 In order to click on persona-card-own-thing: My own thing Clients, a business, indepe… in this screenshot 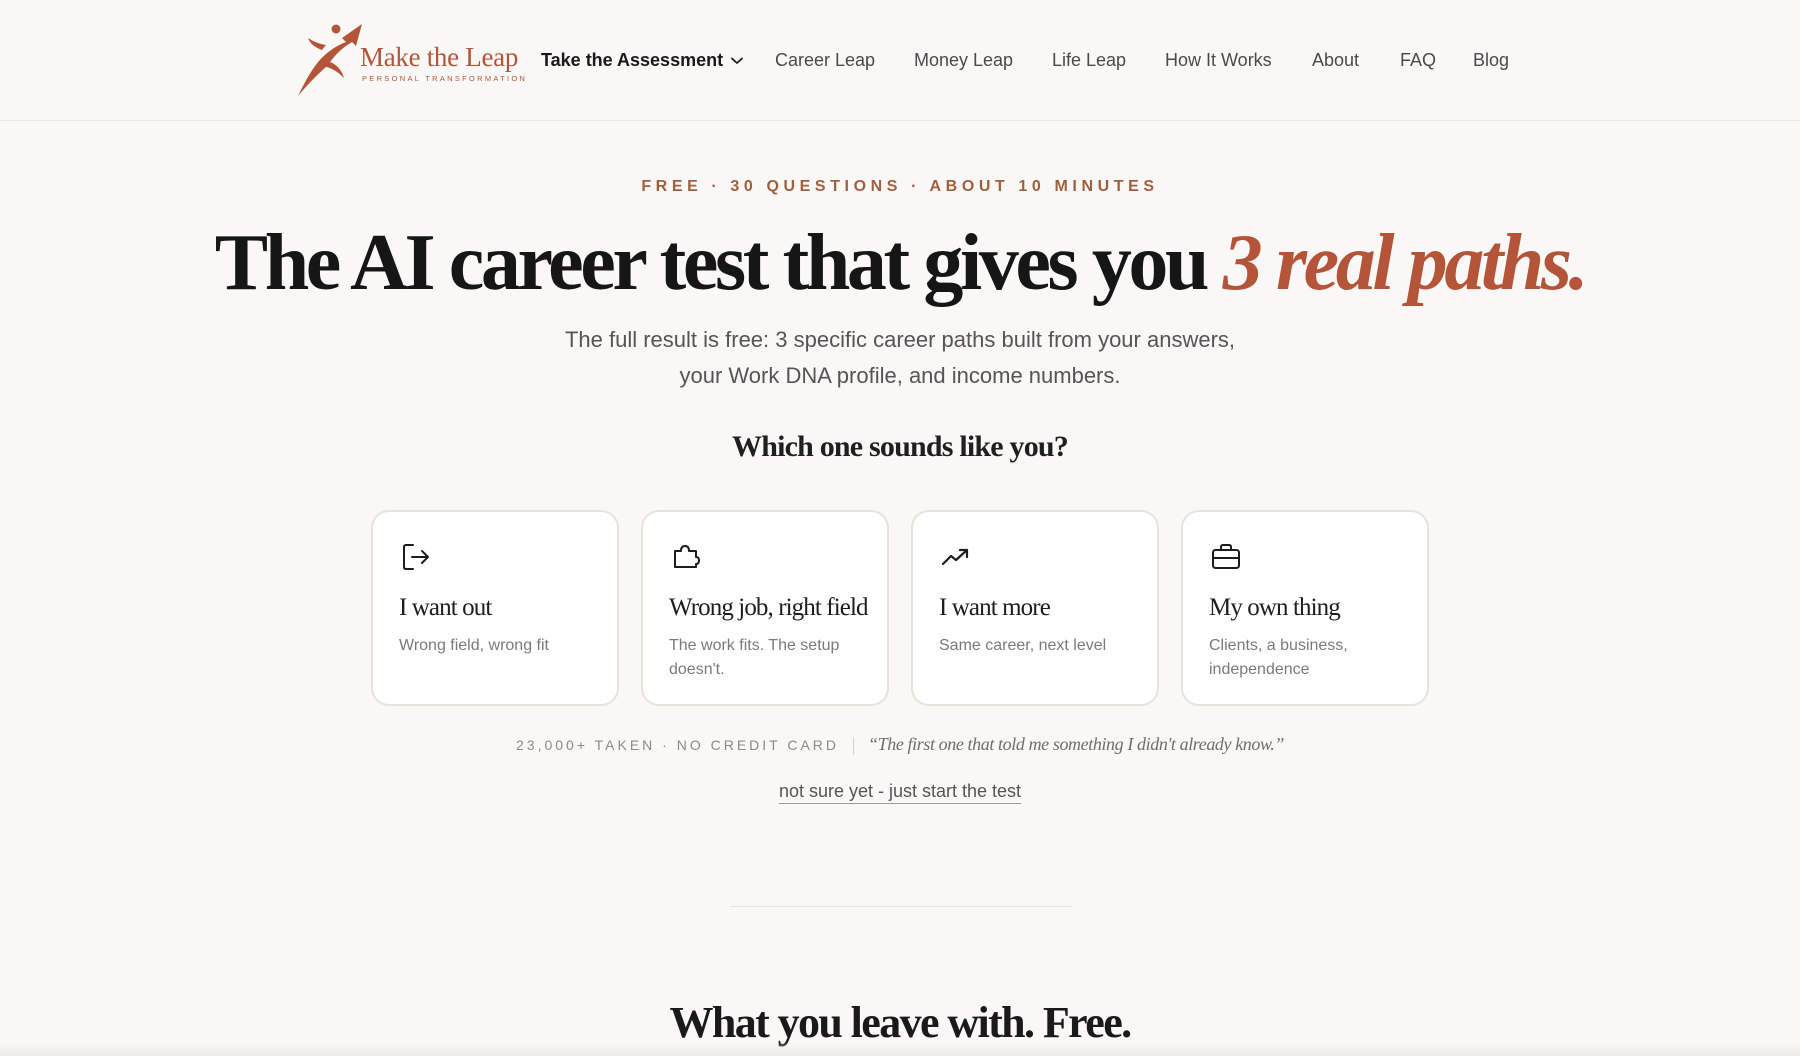, I will do `click(1305, 608)`.